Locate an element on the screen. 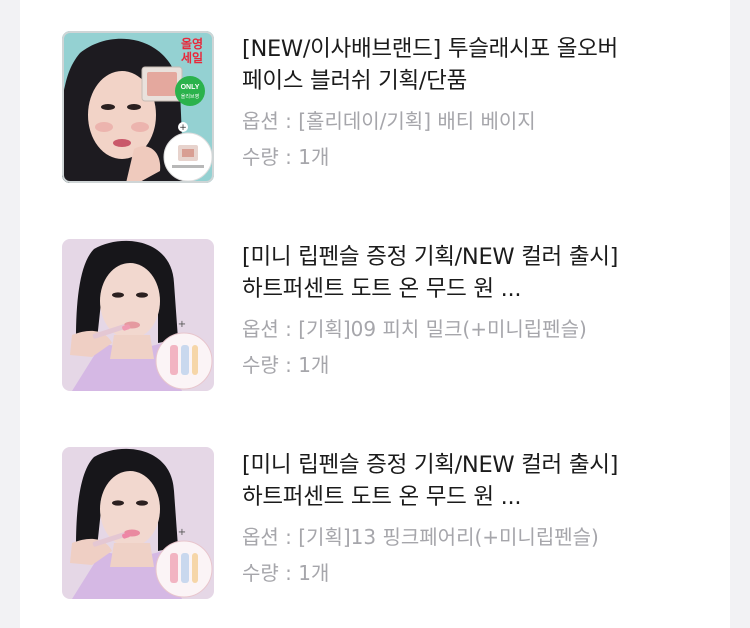 The height and width of the screenshot is (628, 750). product-option: 옵션 : [홀리데이/기획] 배티 베이지 is located at coordinates (389, 121).